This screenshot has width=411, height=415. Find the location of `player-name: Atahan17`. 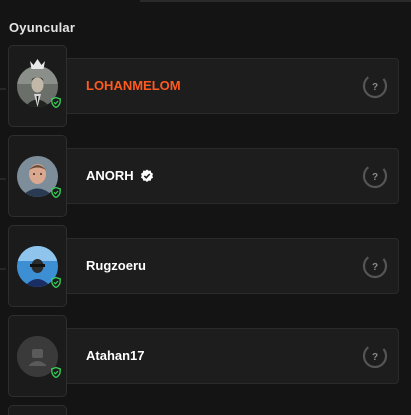

player-name: Atahan17 is located at coordinates (115, 356).